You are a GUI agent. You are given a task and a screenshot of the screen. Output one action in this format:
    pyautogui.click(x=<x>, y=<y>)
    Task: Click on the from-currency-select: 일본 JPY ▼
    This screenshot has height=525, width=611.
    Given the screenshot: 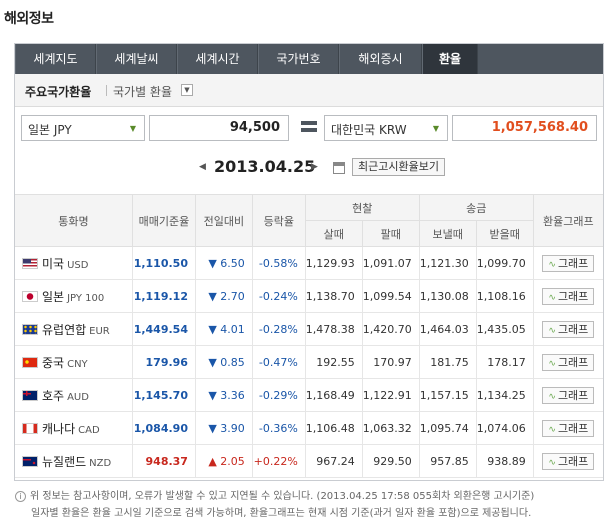 What is the action you would take?
    pyautogui.click(x=83, y=128)
    